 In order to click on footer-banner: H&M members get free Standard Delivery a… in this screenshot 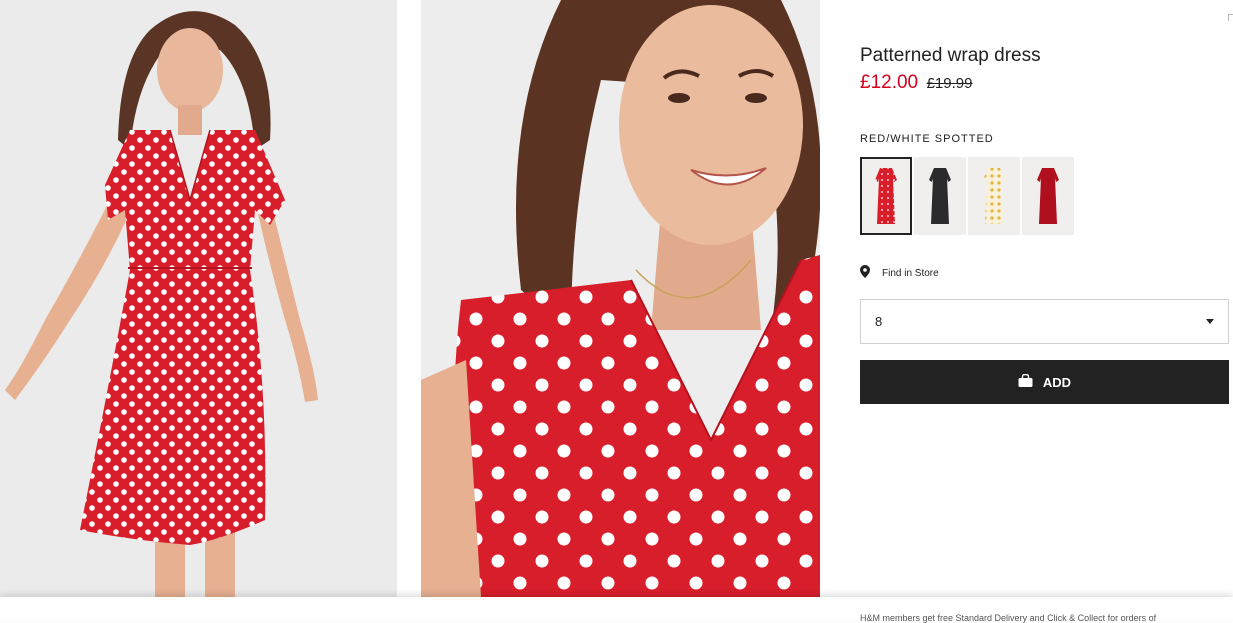, I will do `click(616, 610)`.